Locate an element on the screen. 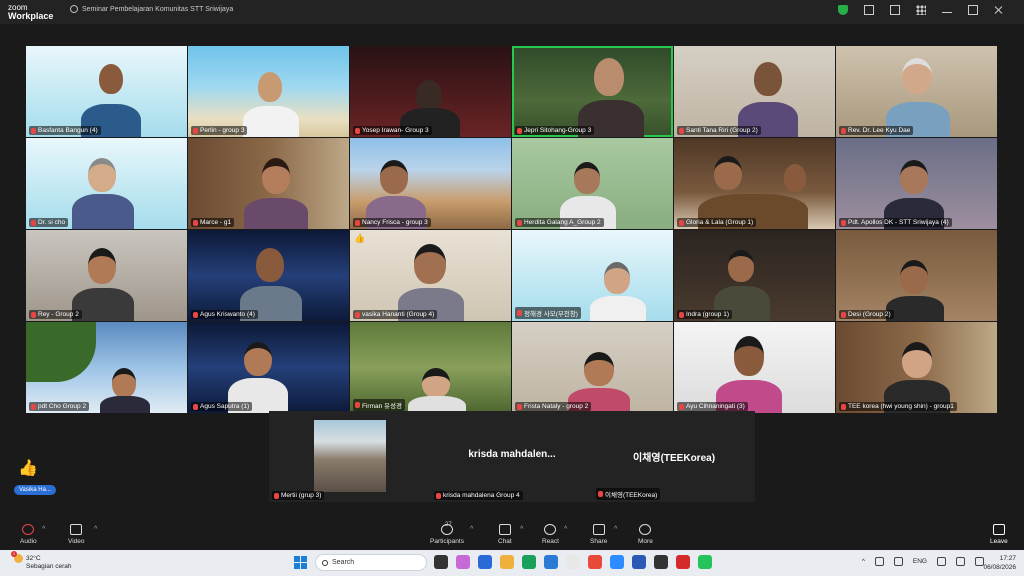 Image resolution: width=1024 pixels, height=576 pixels. video-tile: Pdt. Apollos DK - STT Sriwijaya (4) is located at coordinates (916, 183).